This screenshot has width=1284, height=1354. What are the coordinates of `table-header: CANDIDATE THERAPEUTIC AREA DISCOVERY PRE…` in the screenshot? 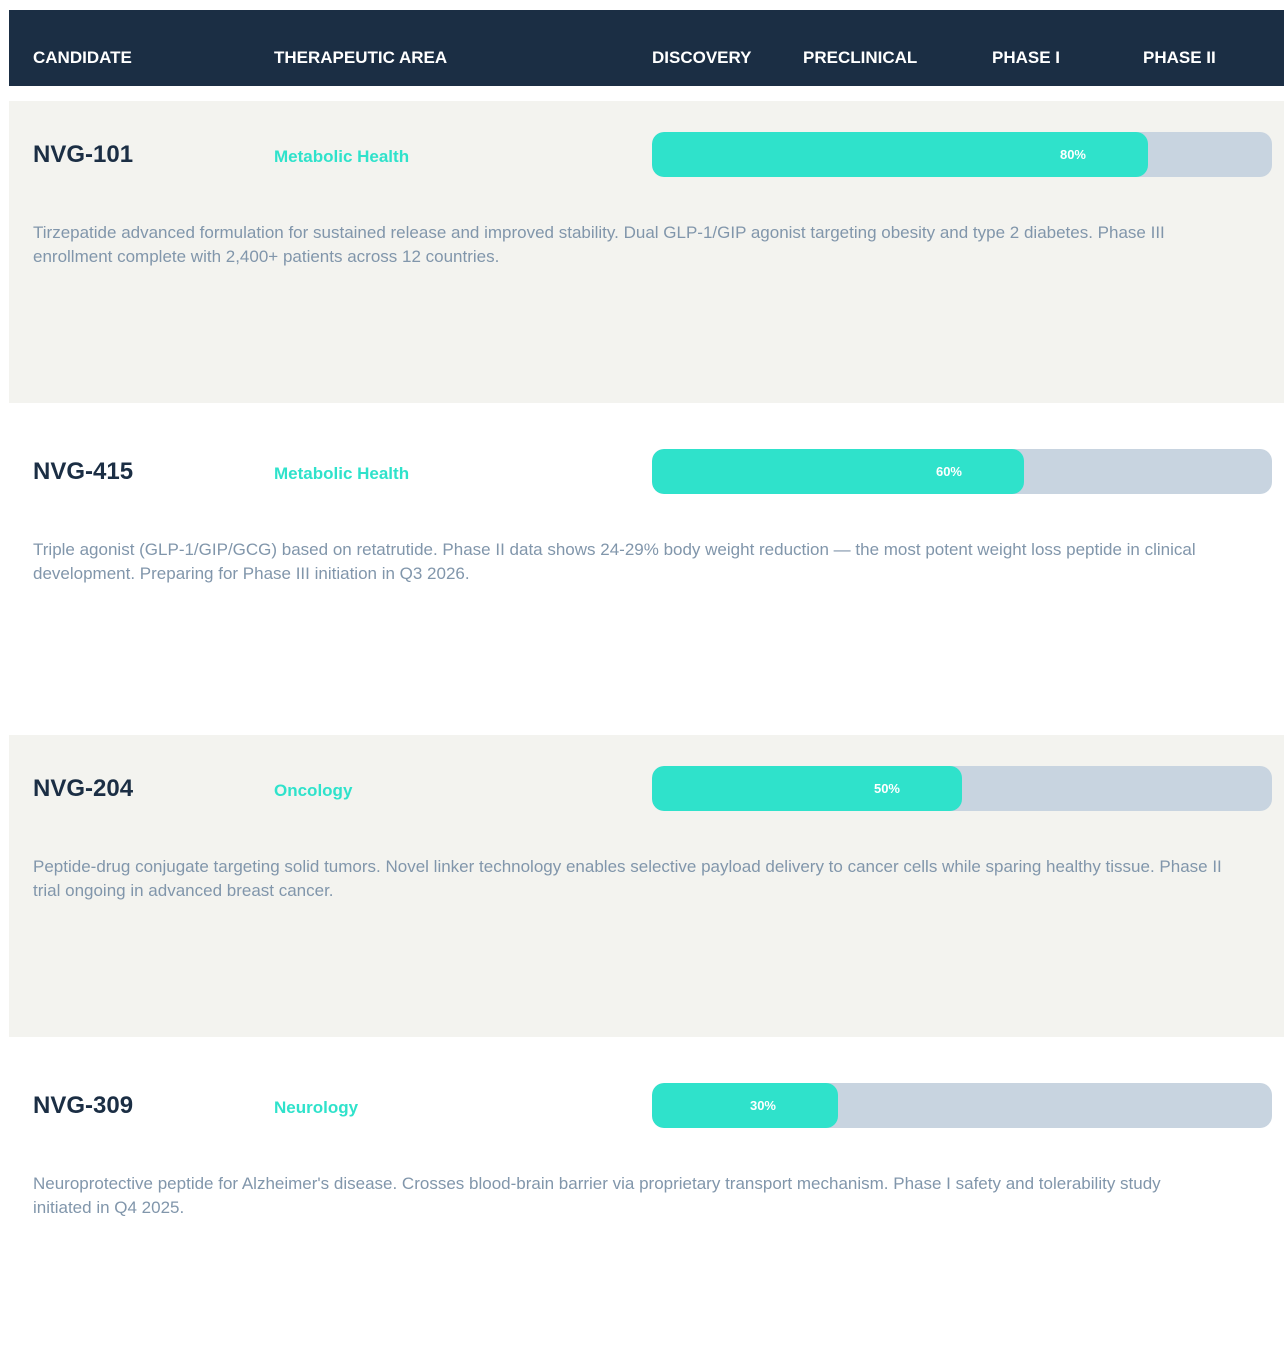 It's located at (646, 48).